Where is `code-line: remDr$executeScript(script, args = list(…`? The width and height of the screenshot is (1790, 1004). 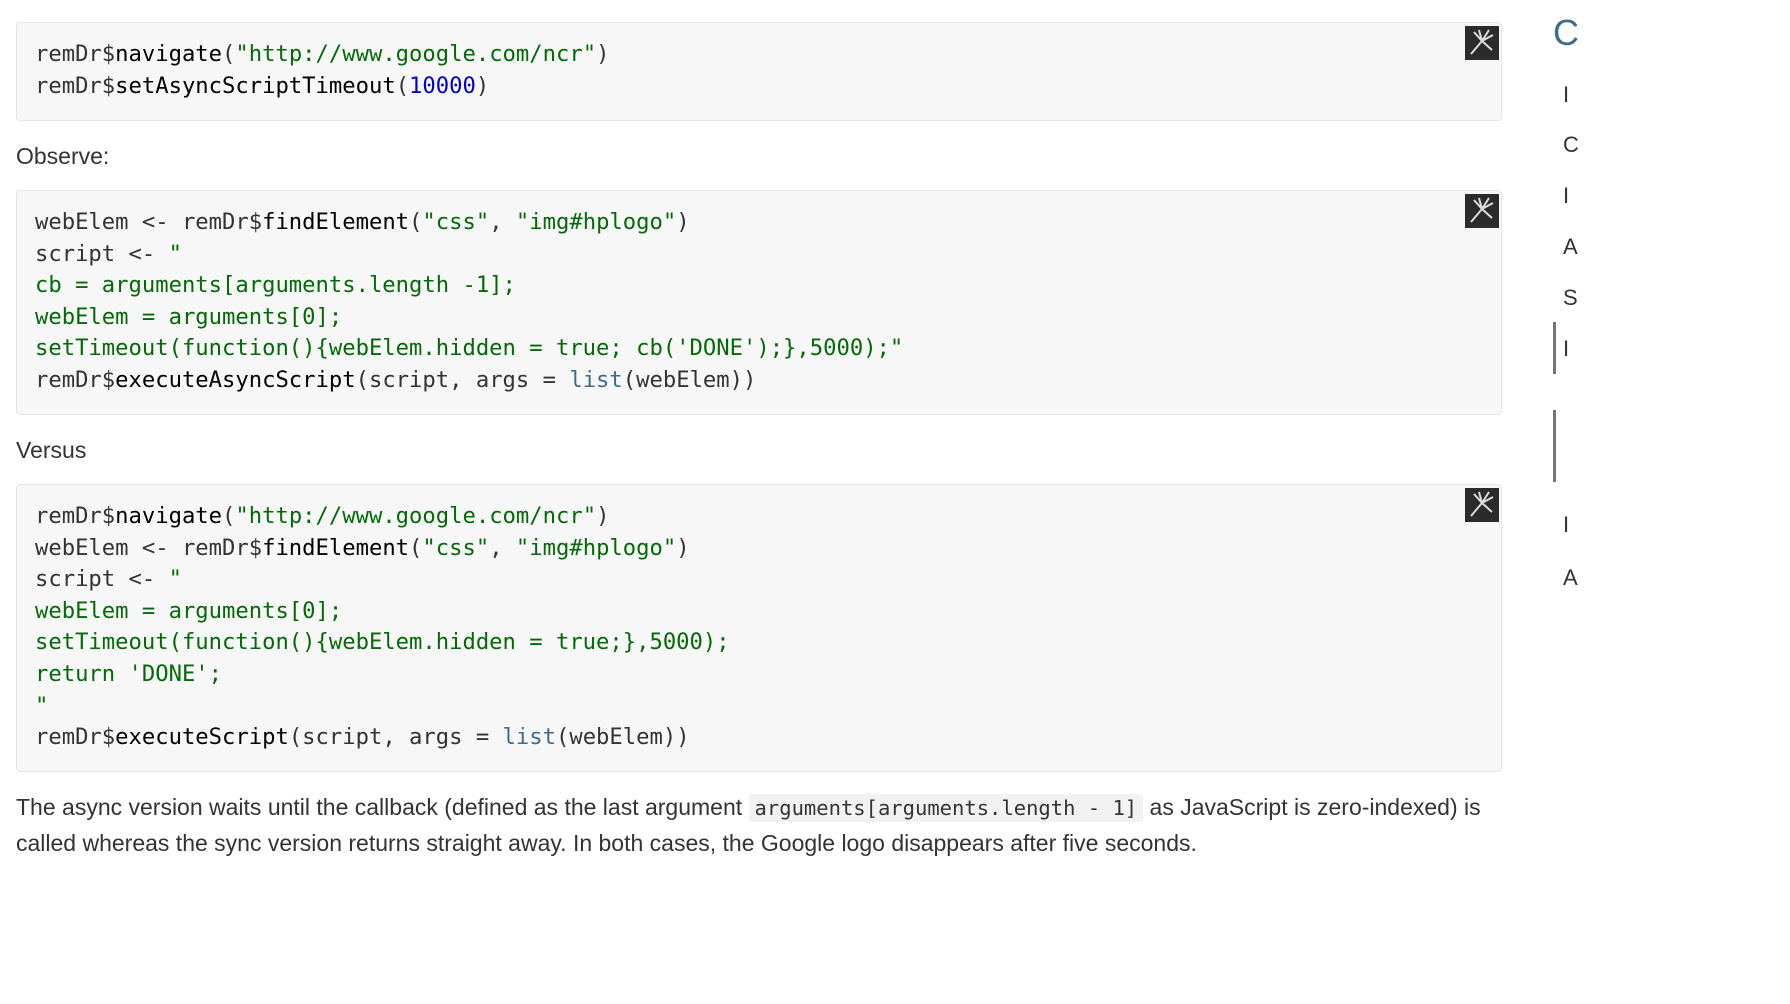
code-line: remDr$executeScript(script, args = list(… is located at coordinates (738, 738).